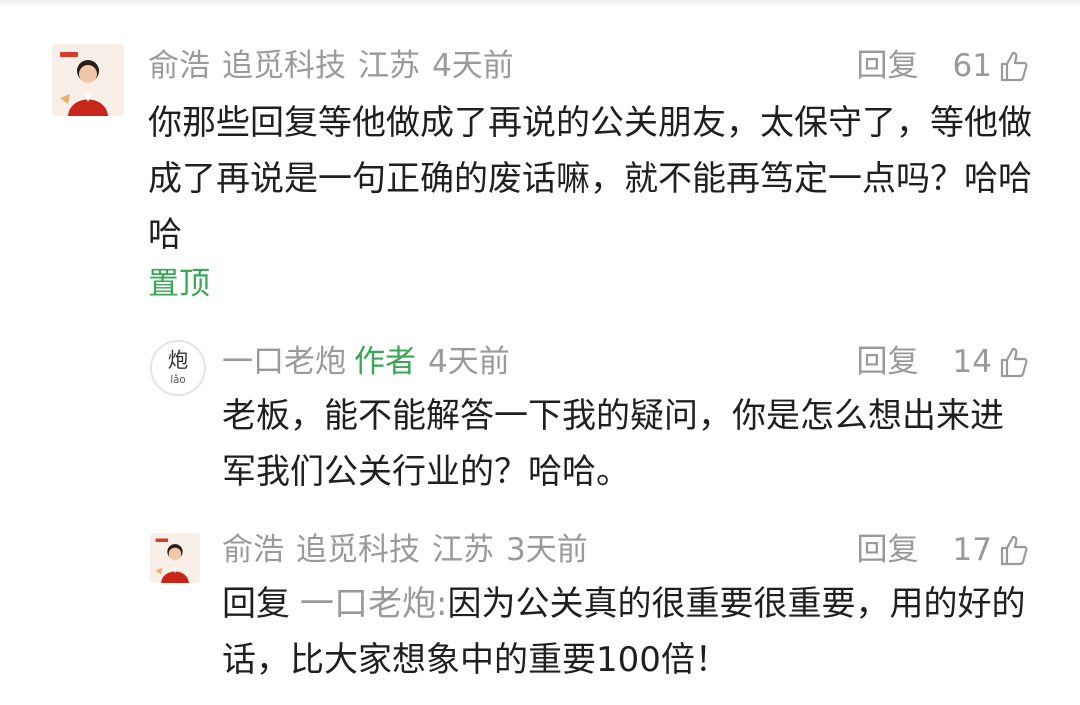 Image resolution: width=1080 pixels, height=705 pixels. Describe the element at coordinates (256, 604) in the screenshot. I see `reply-prefix: 回复` at that location.